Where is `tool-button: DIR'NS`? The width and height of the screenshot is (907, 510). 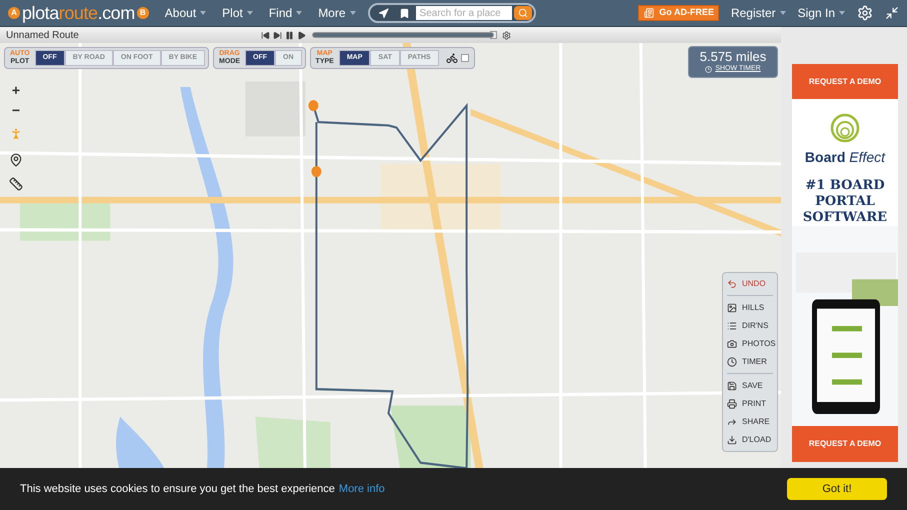
tool-button: DIR'NS is located at coordinates (750, 326).